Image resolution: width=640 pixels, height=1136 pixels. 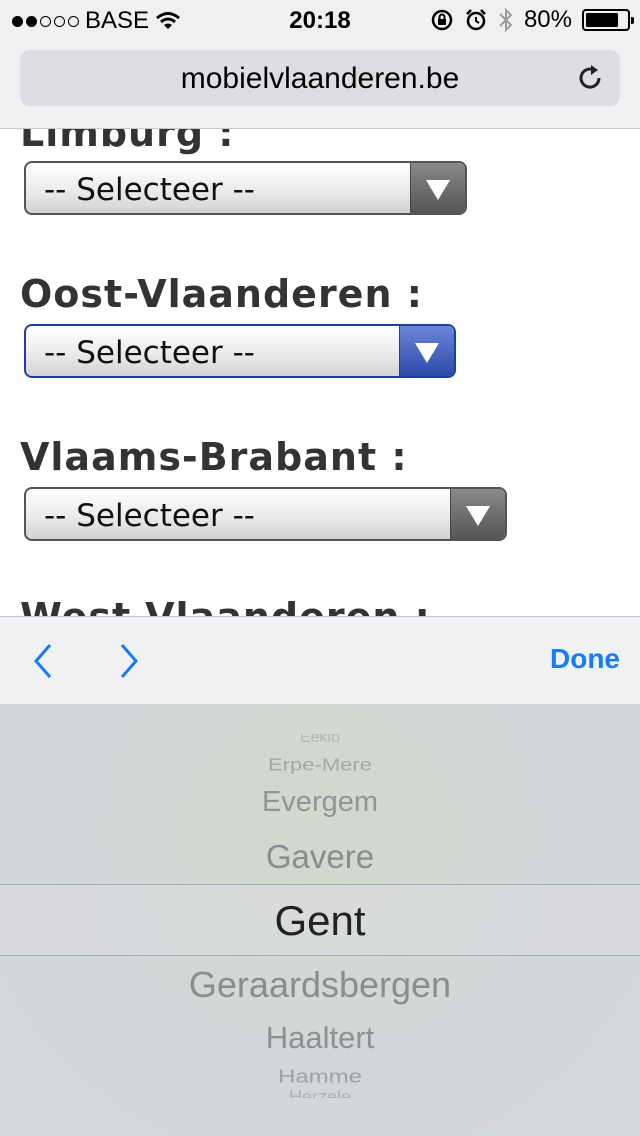 I want to click on picker-item: Erpe-Mere, so click(x=320, y=765).